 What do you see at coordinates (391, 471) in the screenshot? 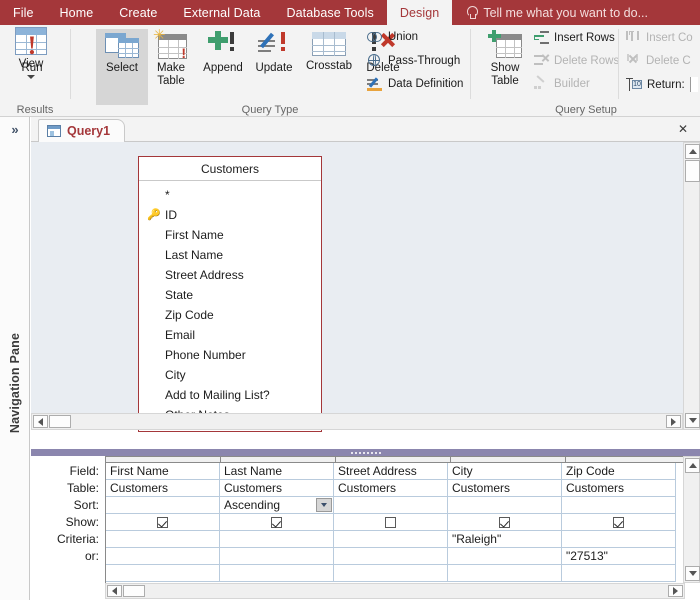
I see `cell-field-2: Street Address` at bounding box center [391, 471].